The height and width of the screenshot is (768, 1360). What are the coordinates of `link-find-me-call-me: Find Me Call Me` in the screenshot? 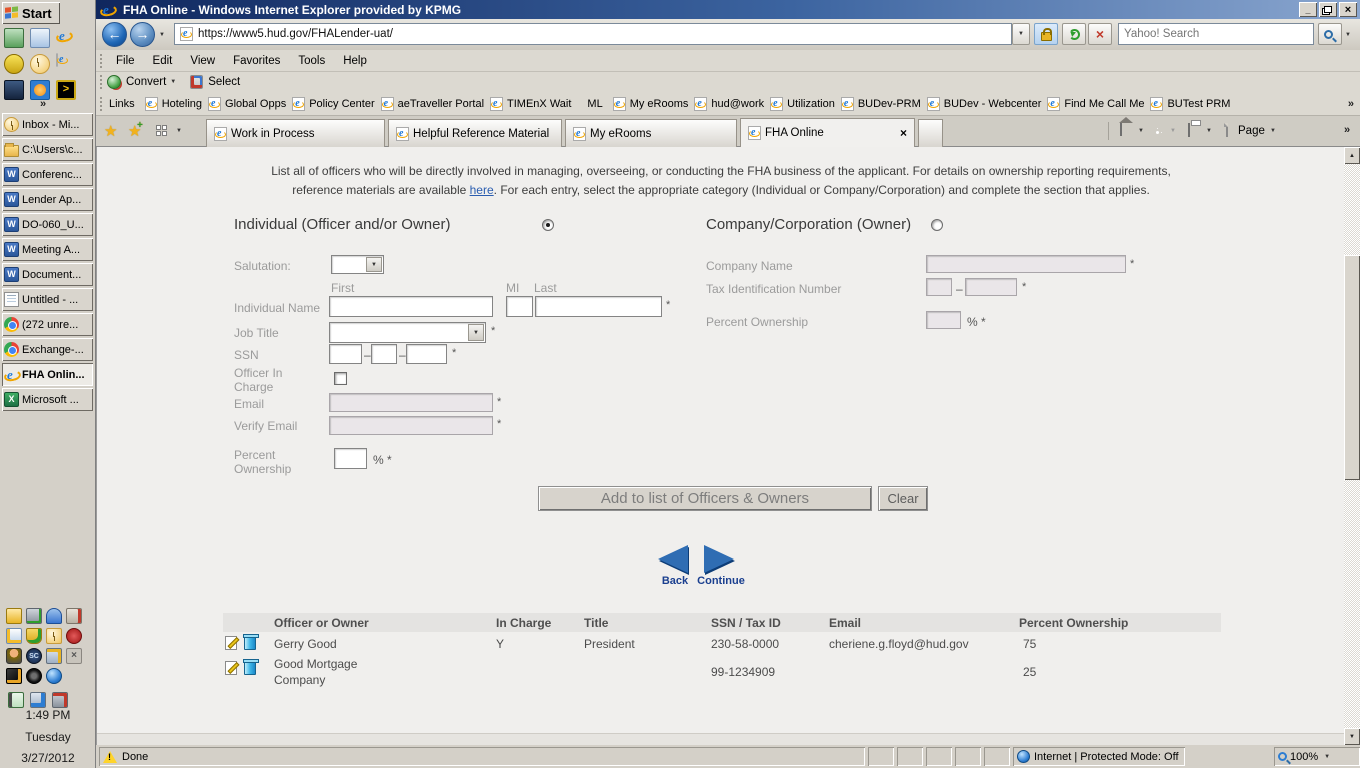 It's located at (1095, 103).